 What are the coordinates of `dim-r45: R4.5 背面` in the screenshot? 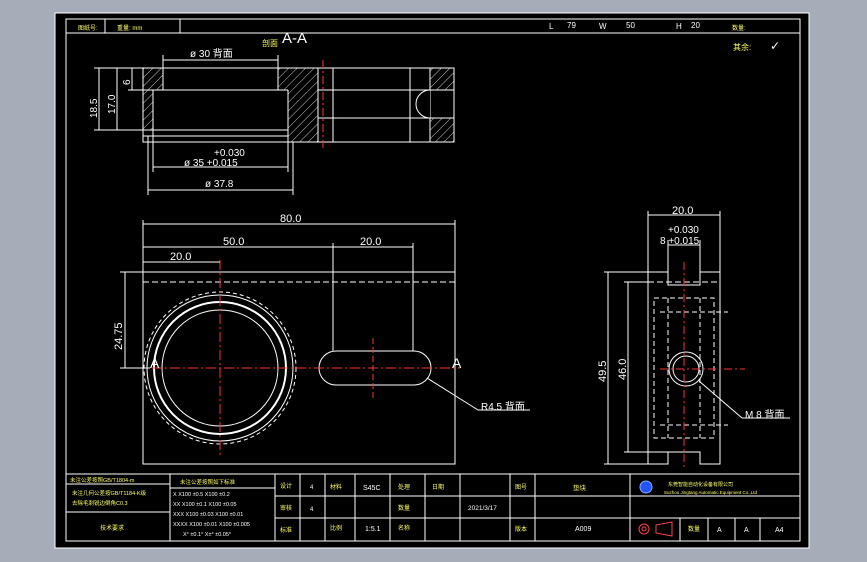 It's located at (503, 406).